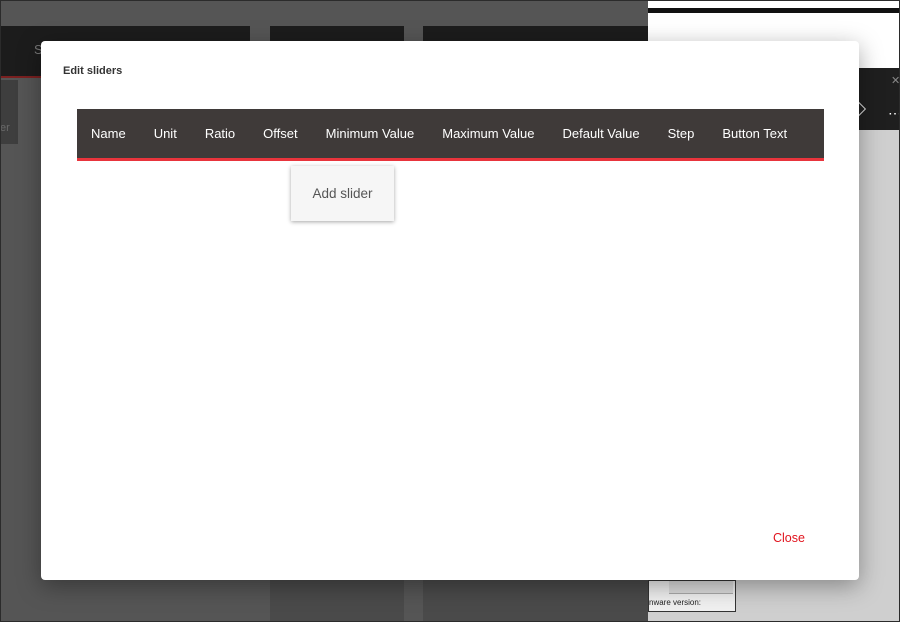 The height and width of the screenshot is (622, 900). Describe the element at coordinates (280, 133) in the screenshot. I see `column-offset: Offset` at that location.